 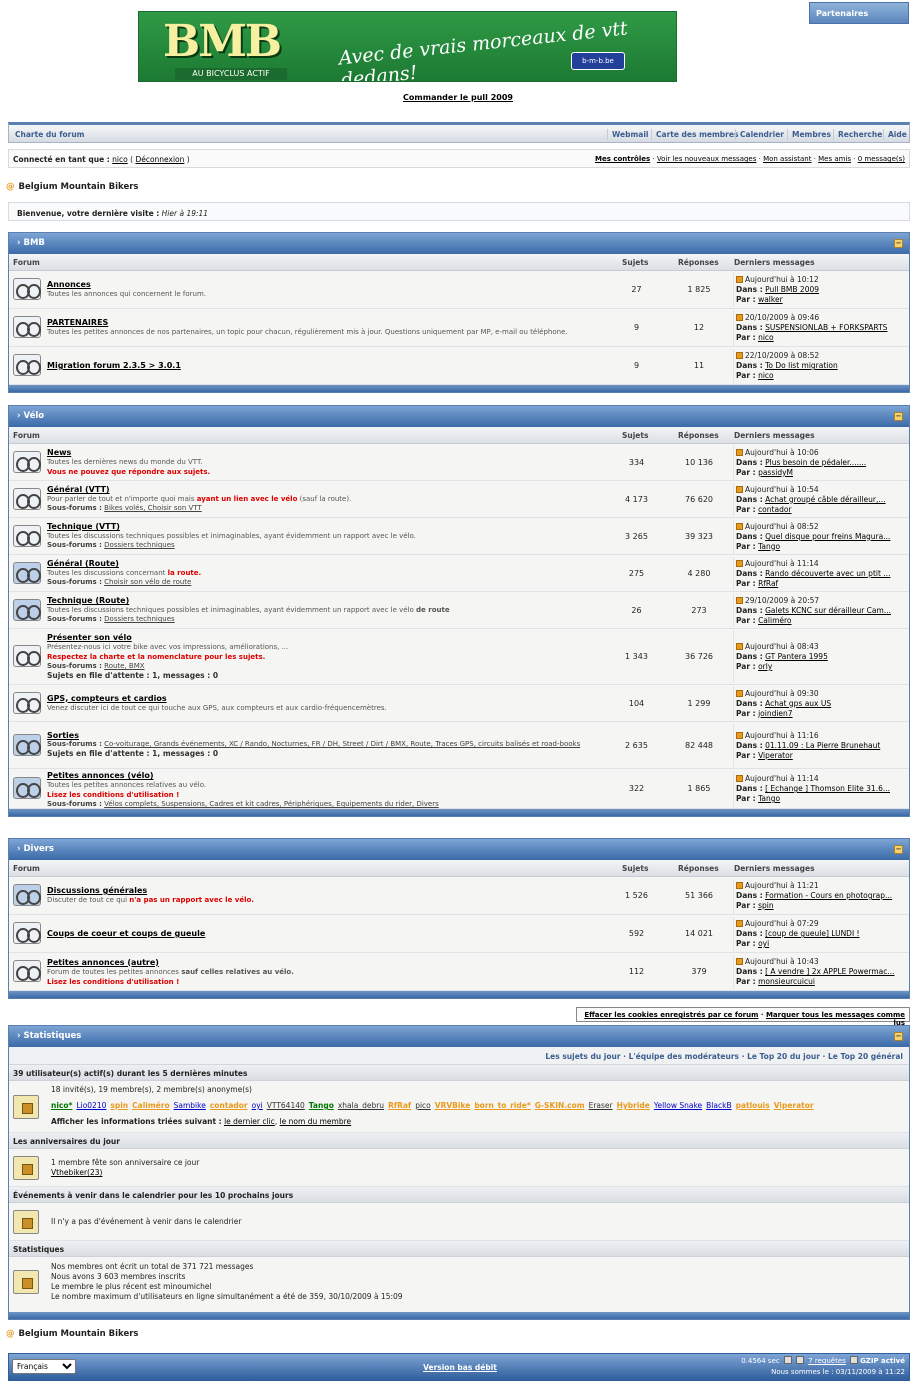 I want to click on last-post-author: Viperator, so click(x=775, y=755).